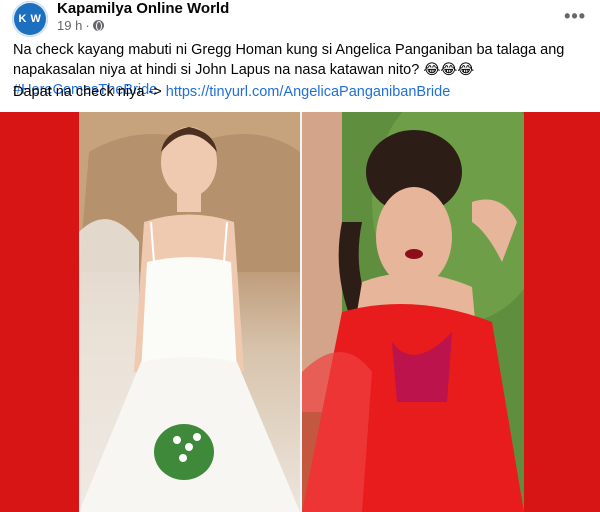 This screenshot has width=600, height=512. What do you see at coordinates (89, 92) in the screenshot?
I see `post-text-prefix: Dapat na check niya ->` at bounding box center [89, 92].